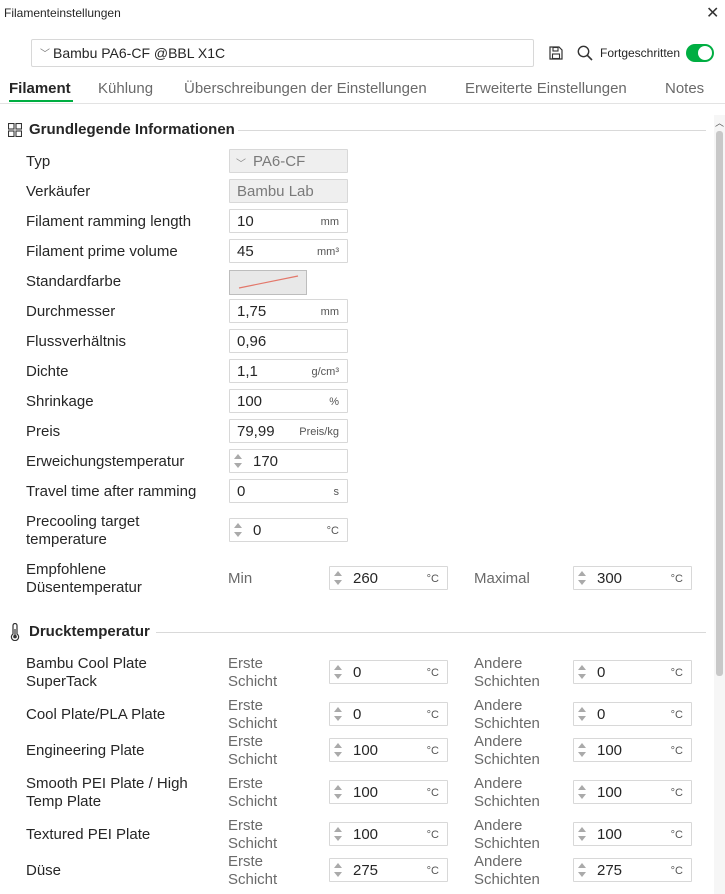 This screenshot has width=725, height=894. What do you see at coordinates (40, 88) in the screenshot?
I see `tab-filament: Filament` at bounding box center [40, 88].